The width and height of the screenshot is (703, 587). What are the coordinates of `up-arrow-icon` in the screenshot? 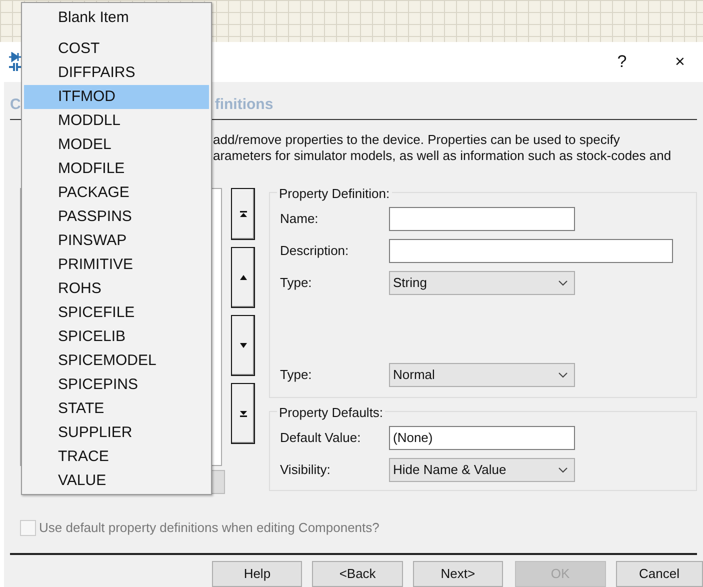 It's located at (243, 277).